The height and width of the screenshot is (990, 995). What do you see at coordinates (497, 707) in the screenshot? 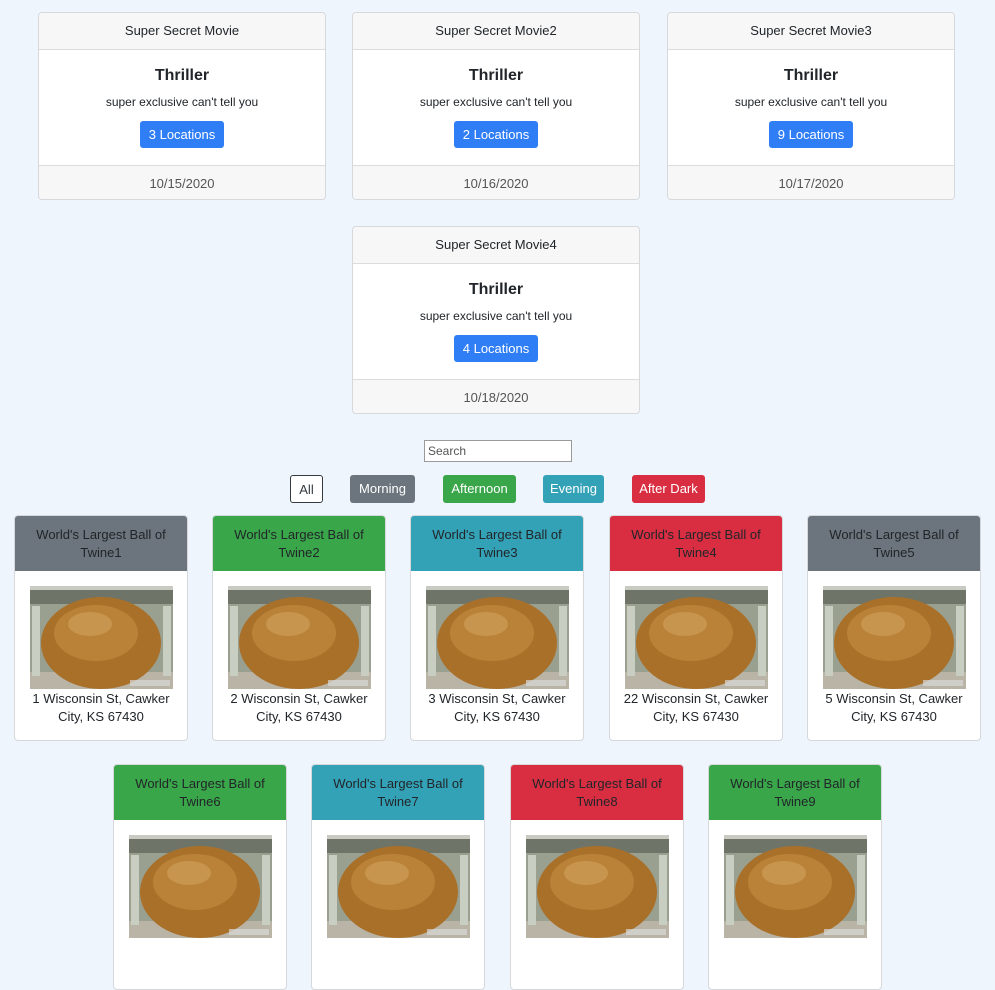
I see `location-address: 3 Wisconsin St, Cawker City, KS 67430` at bounding box center [497, 707].